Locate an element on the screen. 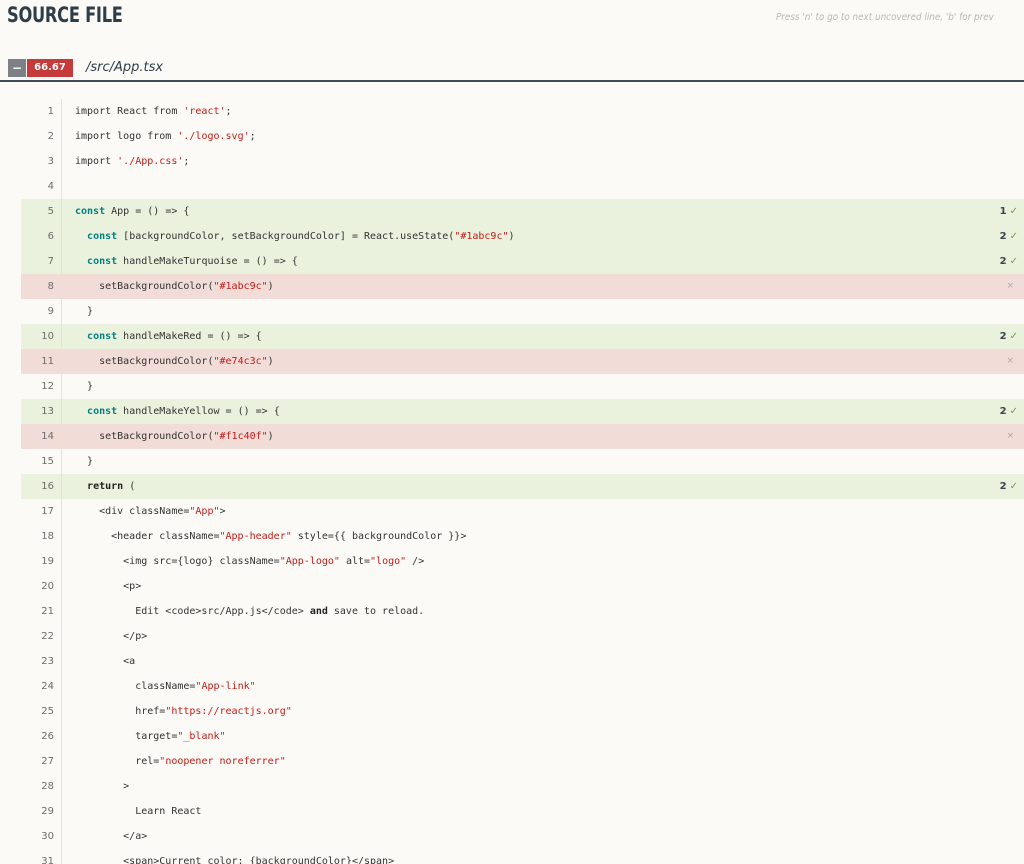  line-number: 3 is located at coordinates (37, 161).